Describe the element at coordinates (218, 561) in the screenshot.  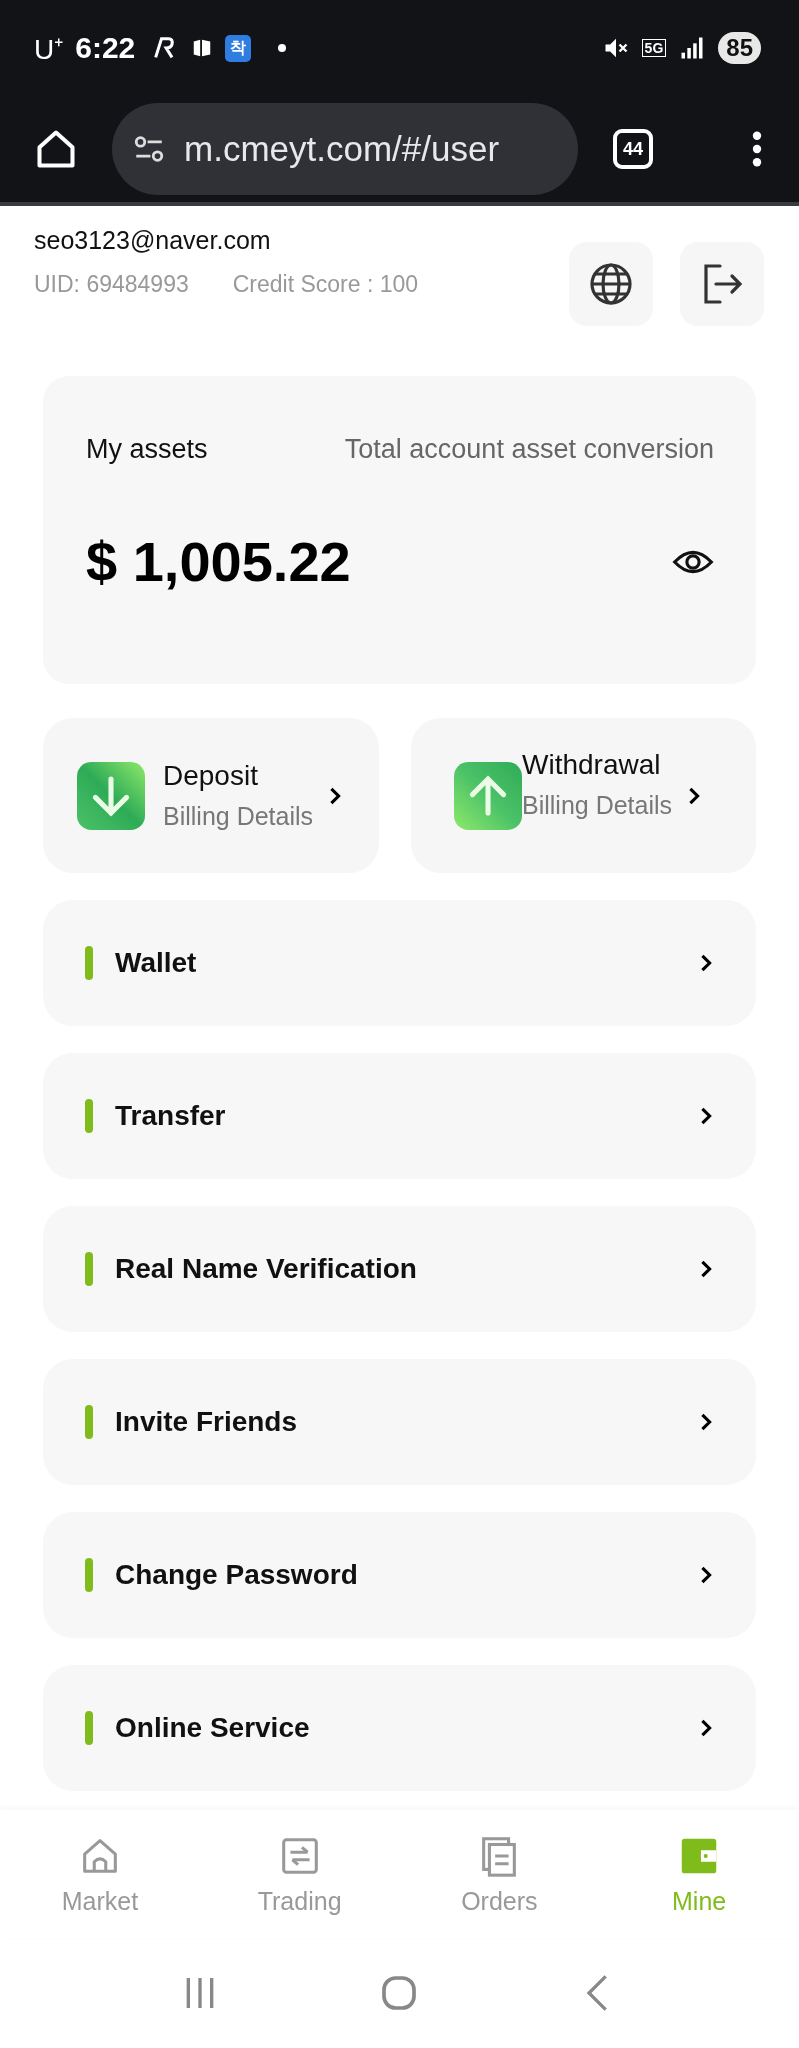
I see `balance-amount: $ 1,005.22` at that location.